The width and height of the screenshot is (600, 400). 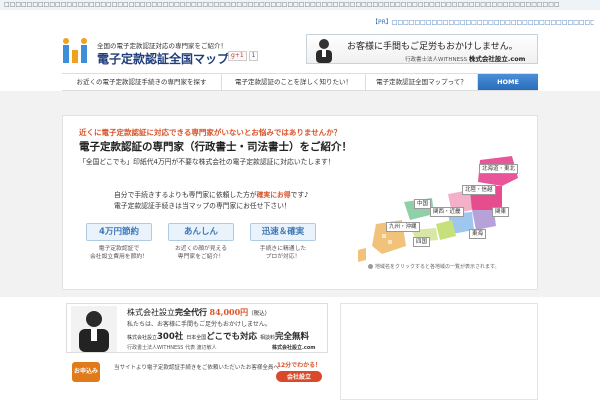 I want to click on hero-line1-a: 自分で手続きするよりも専門家に依頼した方が, so click(x=185, y=195).